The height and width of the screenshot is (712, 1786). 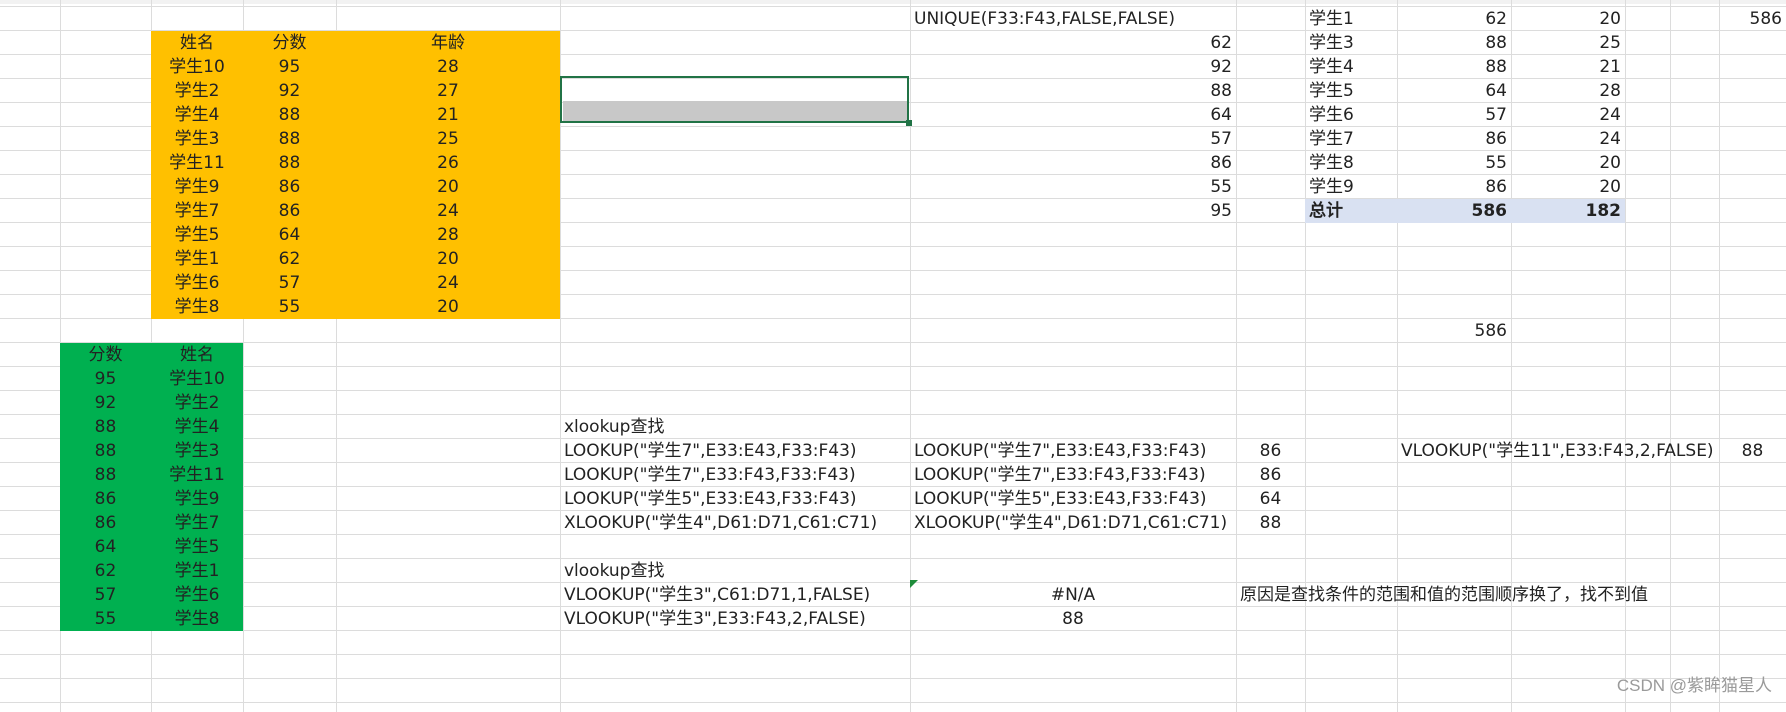 I want to click on green-table-header: 分数, so click(x=105, y=355).